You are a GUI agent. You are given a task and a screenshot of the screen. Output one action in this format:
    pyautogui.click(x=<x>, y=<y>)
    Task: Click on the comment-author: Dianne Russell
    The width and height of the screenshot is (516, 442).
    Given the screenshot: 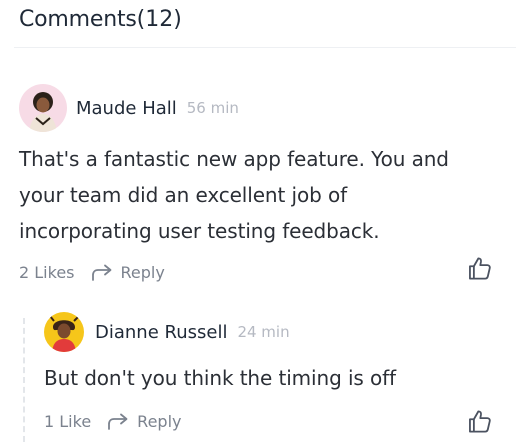 What is the action you would take?
    pyautogui.click(x=161, y=332)
    